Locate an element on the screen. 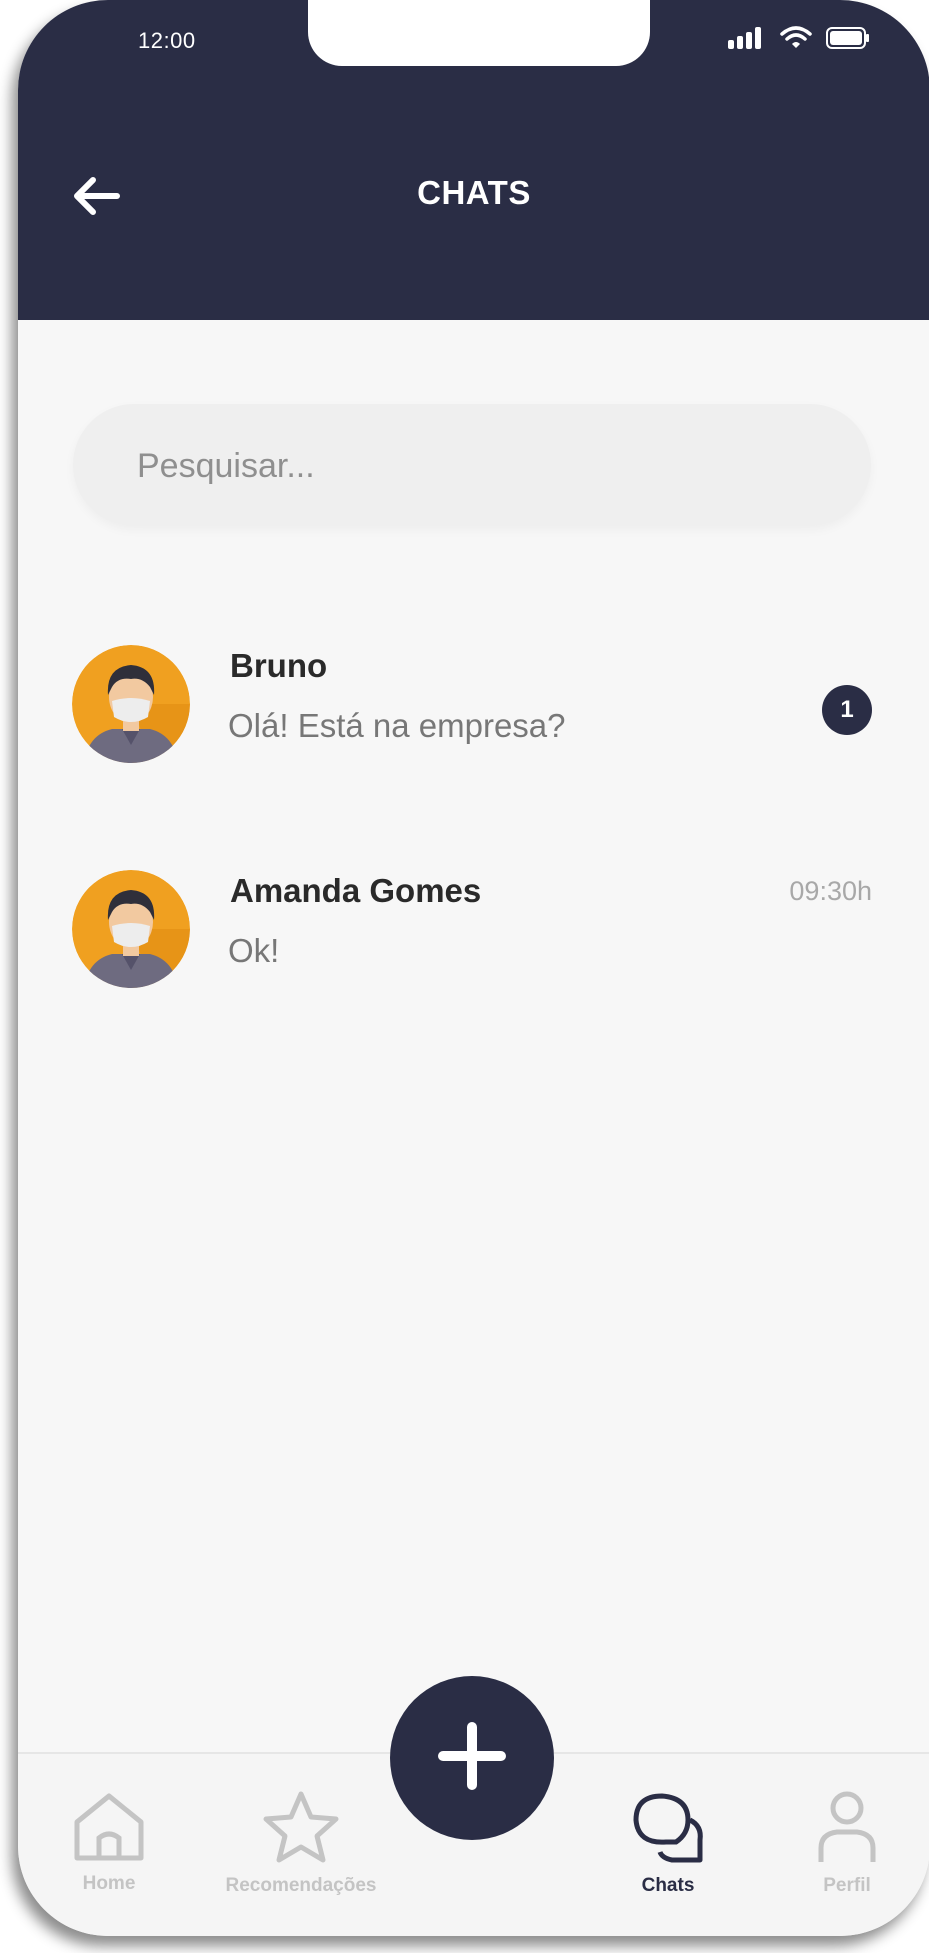 This screenshot has width=929, height=1953. search-bar is located at coordinates (472, 466).